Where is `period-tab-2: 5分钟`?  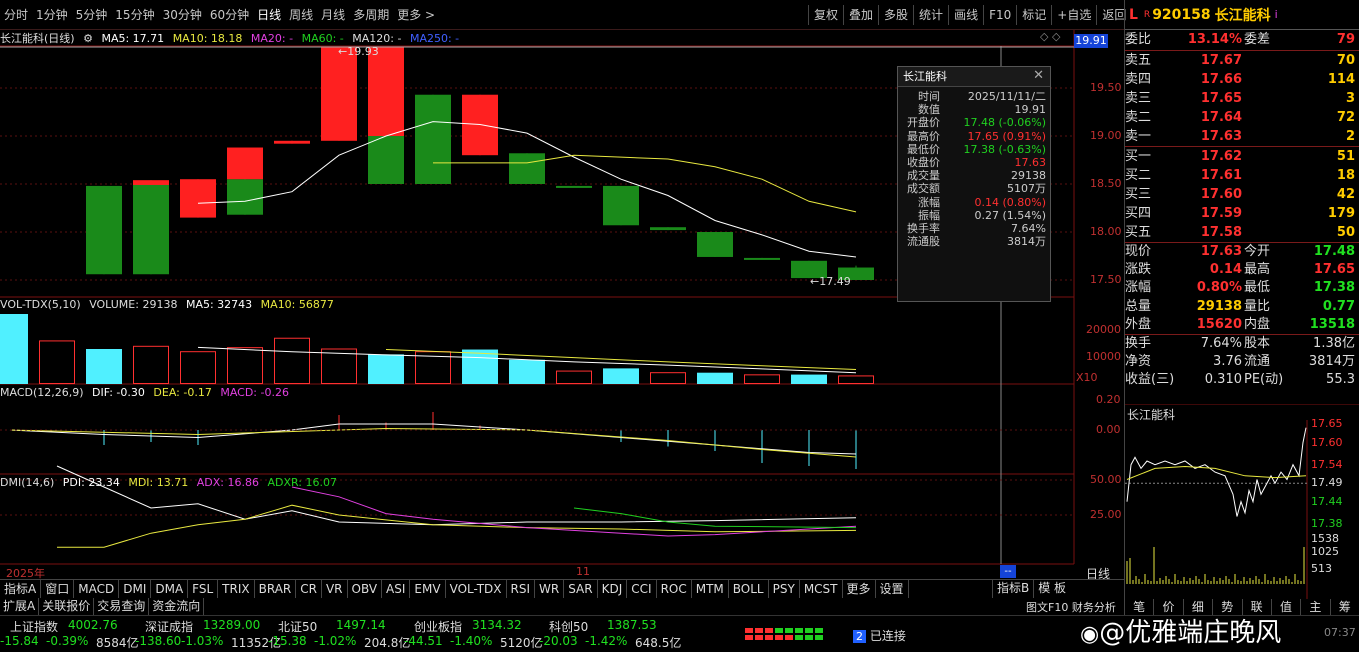 period-tab-2: 5分钟 is located at coordinates (92, 14).